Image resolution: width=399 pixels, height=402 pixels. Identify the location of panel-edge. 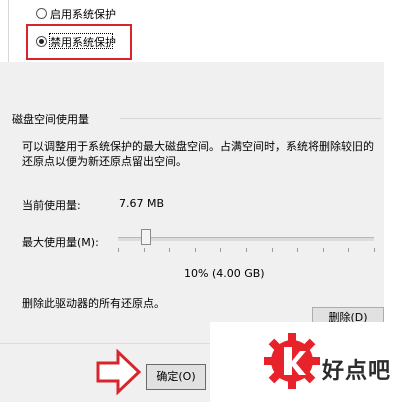
(8, 31).